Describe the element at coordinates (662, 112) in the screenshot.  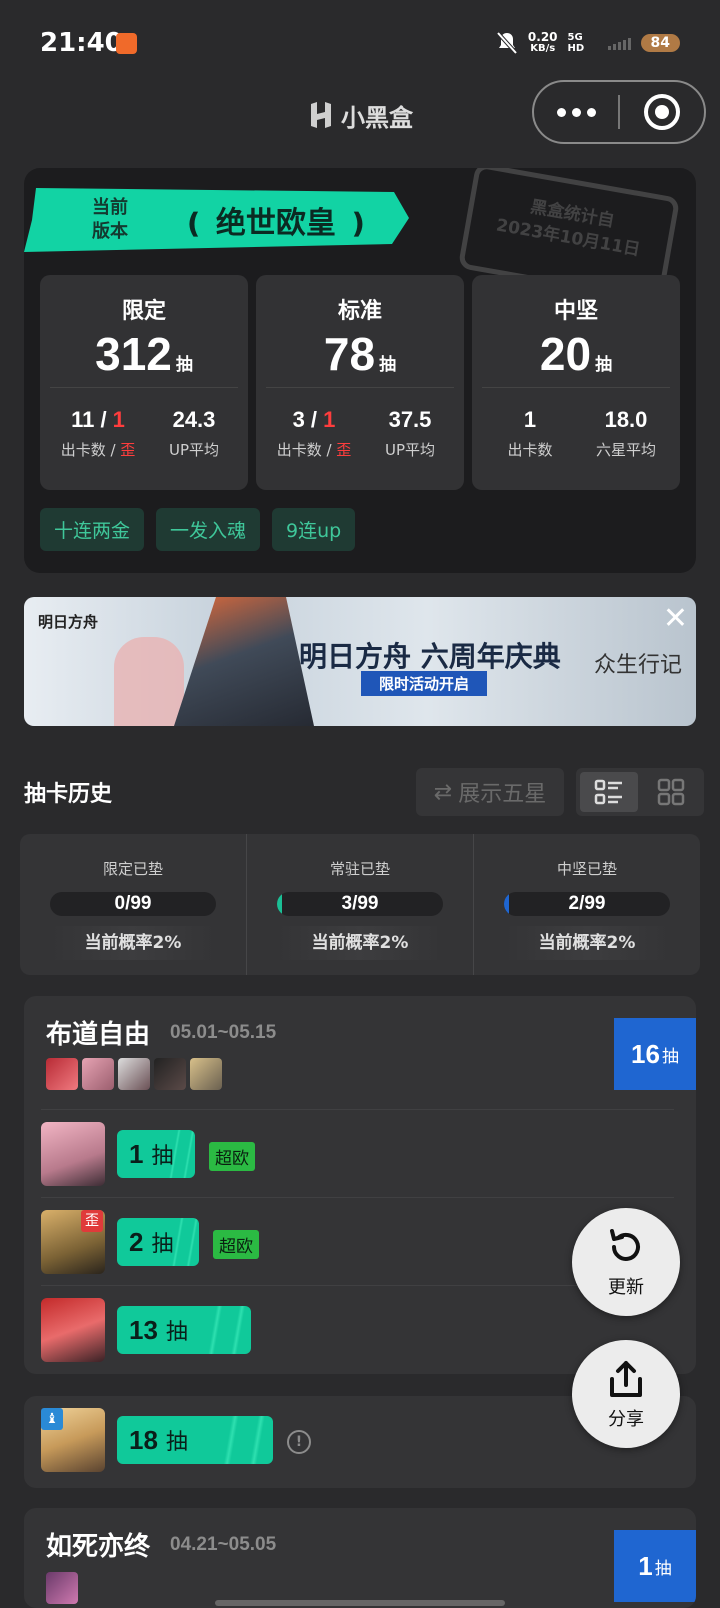
I see `close-miniapp-icon` at that location.